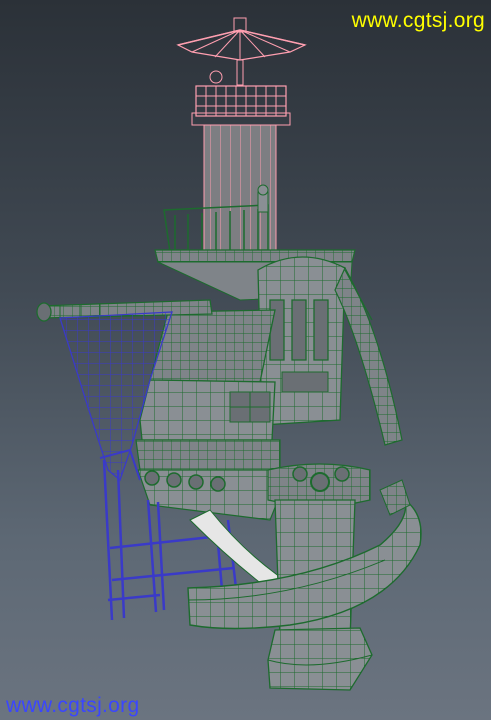 Image resolution: width=491 pixels, height=720 pixels. Describe the element at coordinates (241, 134) in the screenshot. I see `lighthouse-tower` at that location.